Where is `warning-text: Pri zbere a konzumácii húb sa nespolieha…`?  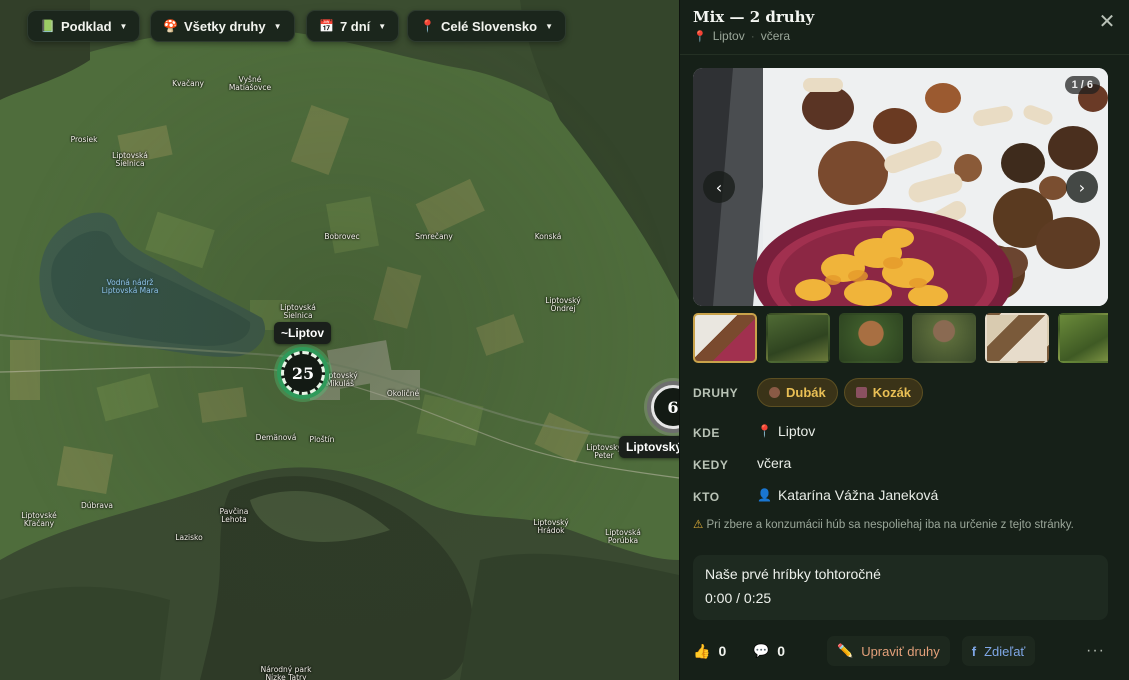 warning-text: Pri zbere a konzumácii húb sa nespolieha… is located at coordinates (890, 525).